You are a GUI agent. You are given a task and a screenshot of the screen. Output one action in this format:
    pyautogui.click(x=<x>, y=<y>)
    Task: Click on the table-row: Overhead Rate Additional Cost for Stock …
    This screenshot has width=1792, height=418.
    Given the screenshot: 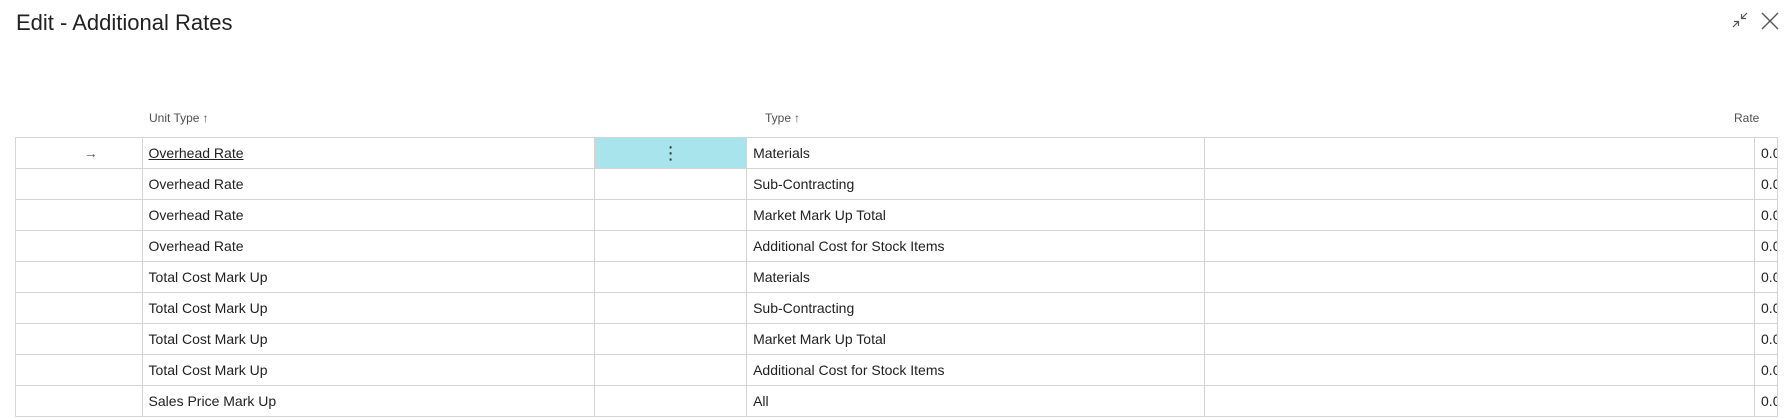 What is the action you would take?
    pyautogui.click(x=897, y=246)
    